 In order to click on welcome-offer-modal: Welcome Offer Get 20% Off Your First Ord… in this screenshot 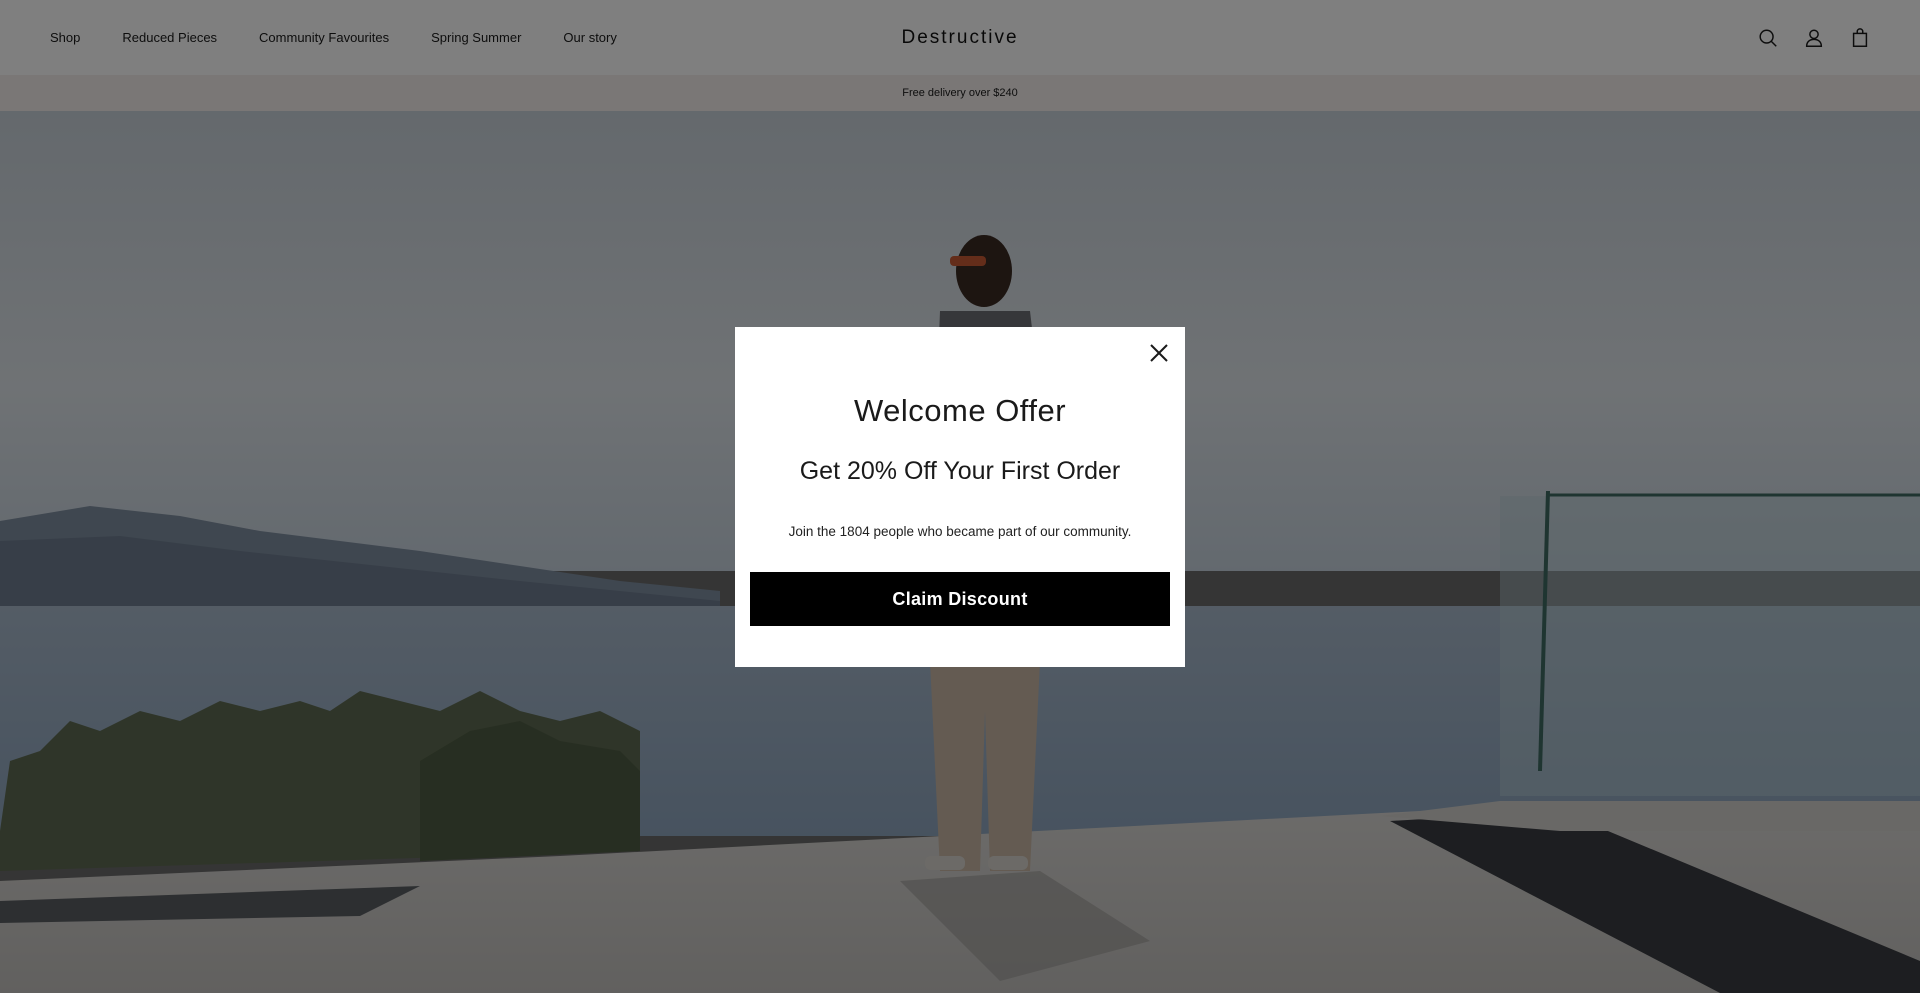, I will do `click(960, 497)`.